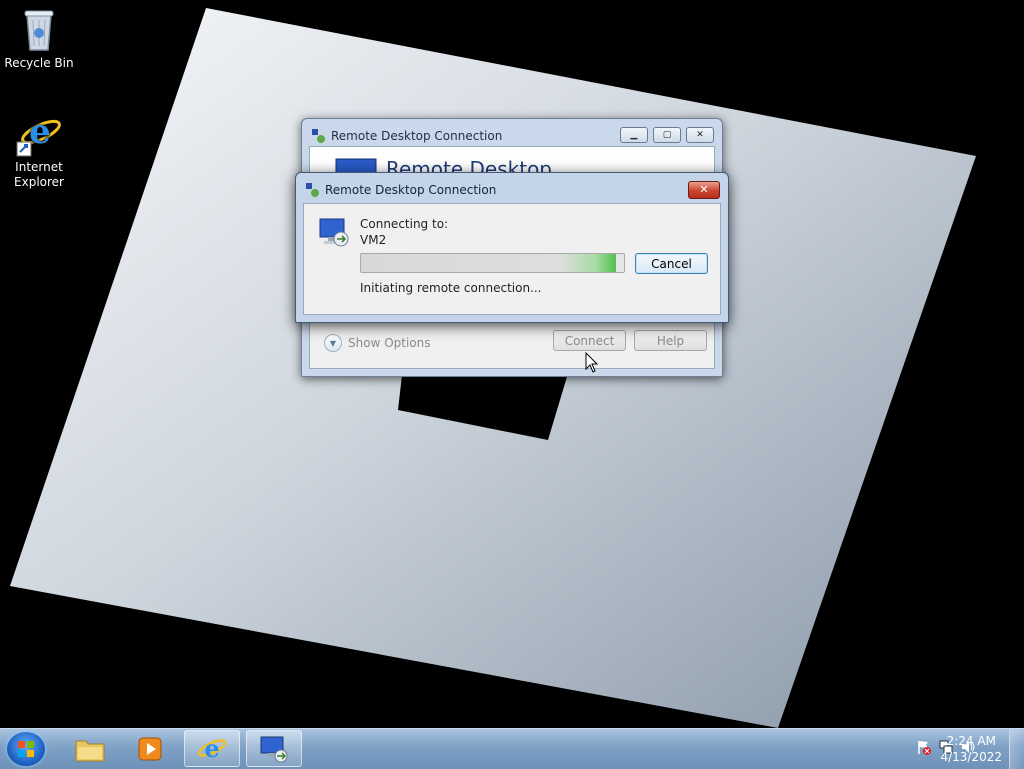  What do you see at coordinates (671, 263) in the screenshot?
I see `cancel-button: Cancel` at bounding box center [671, 263].